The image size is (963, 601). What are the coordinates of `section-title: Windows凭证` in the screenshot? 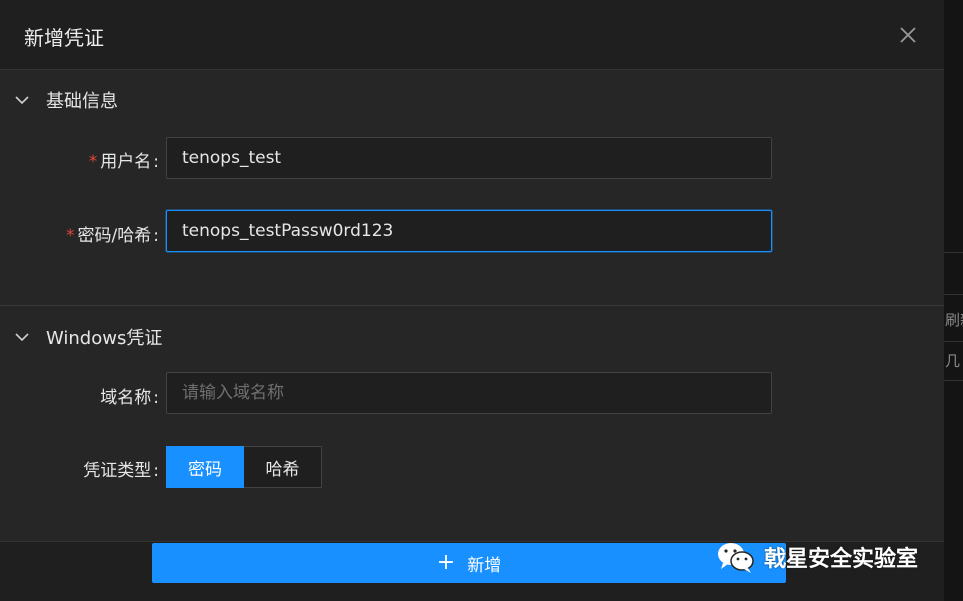 It's located at (104, 338).